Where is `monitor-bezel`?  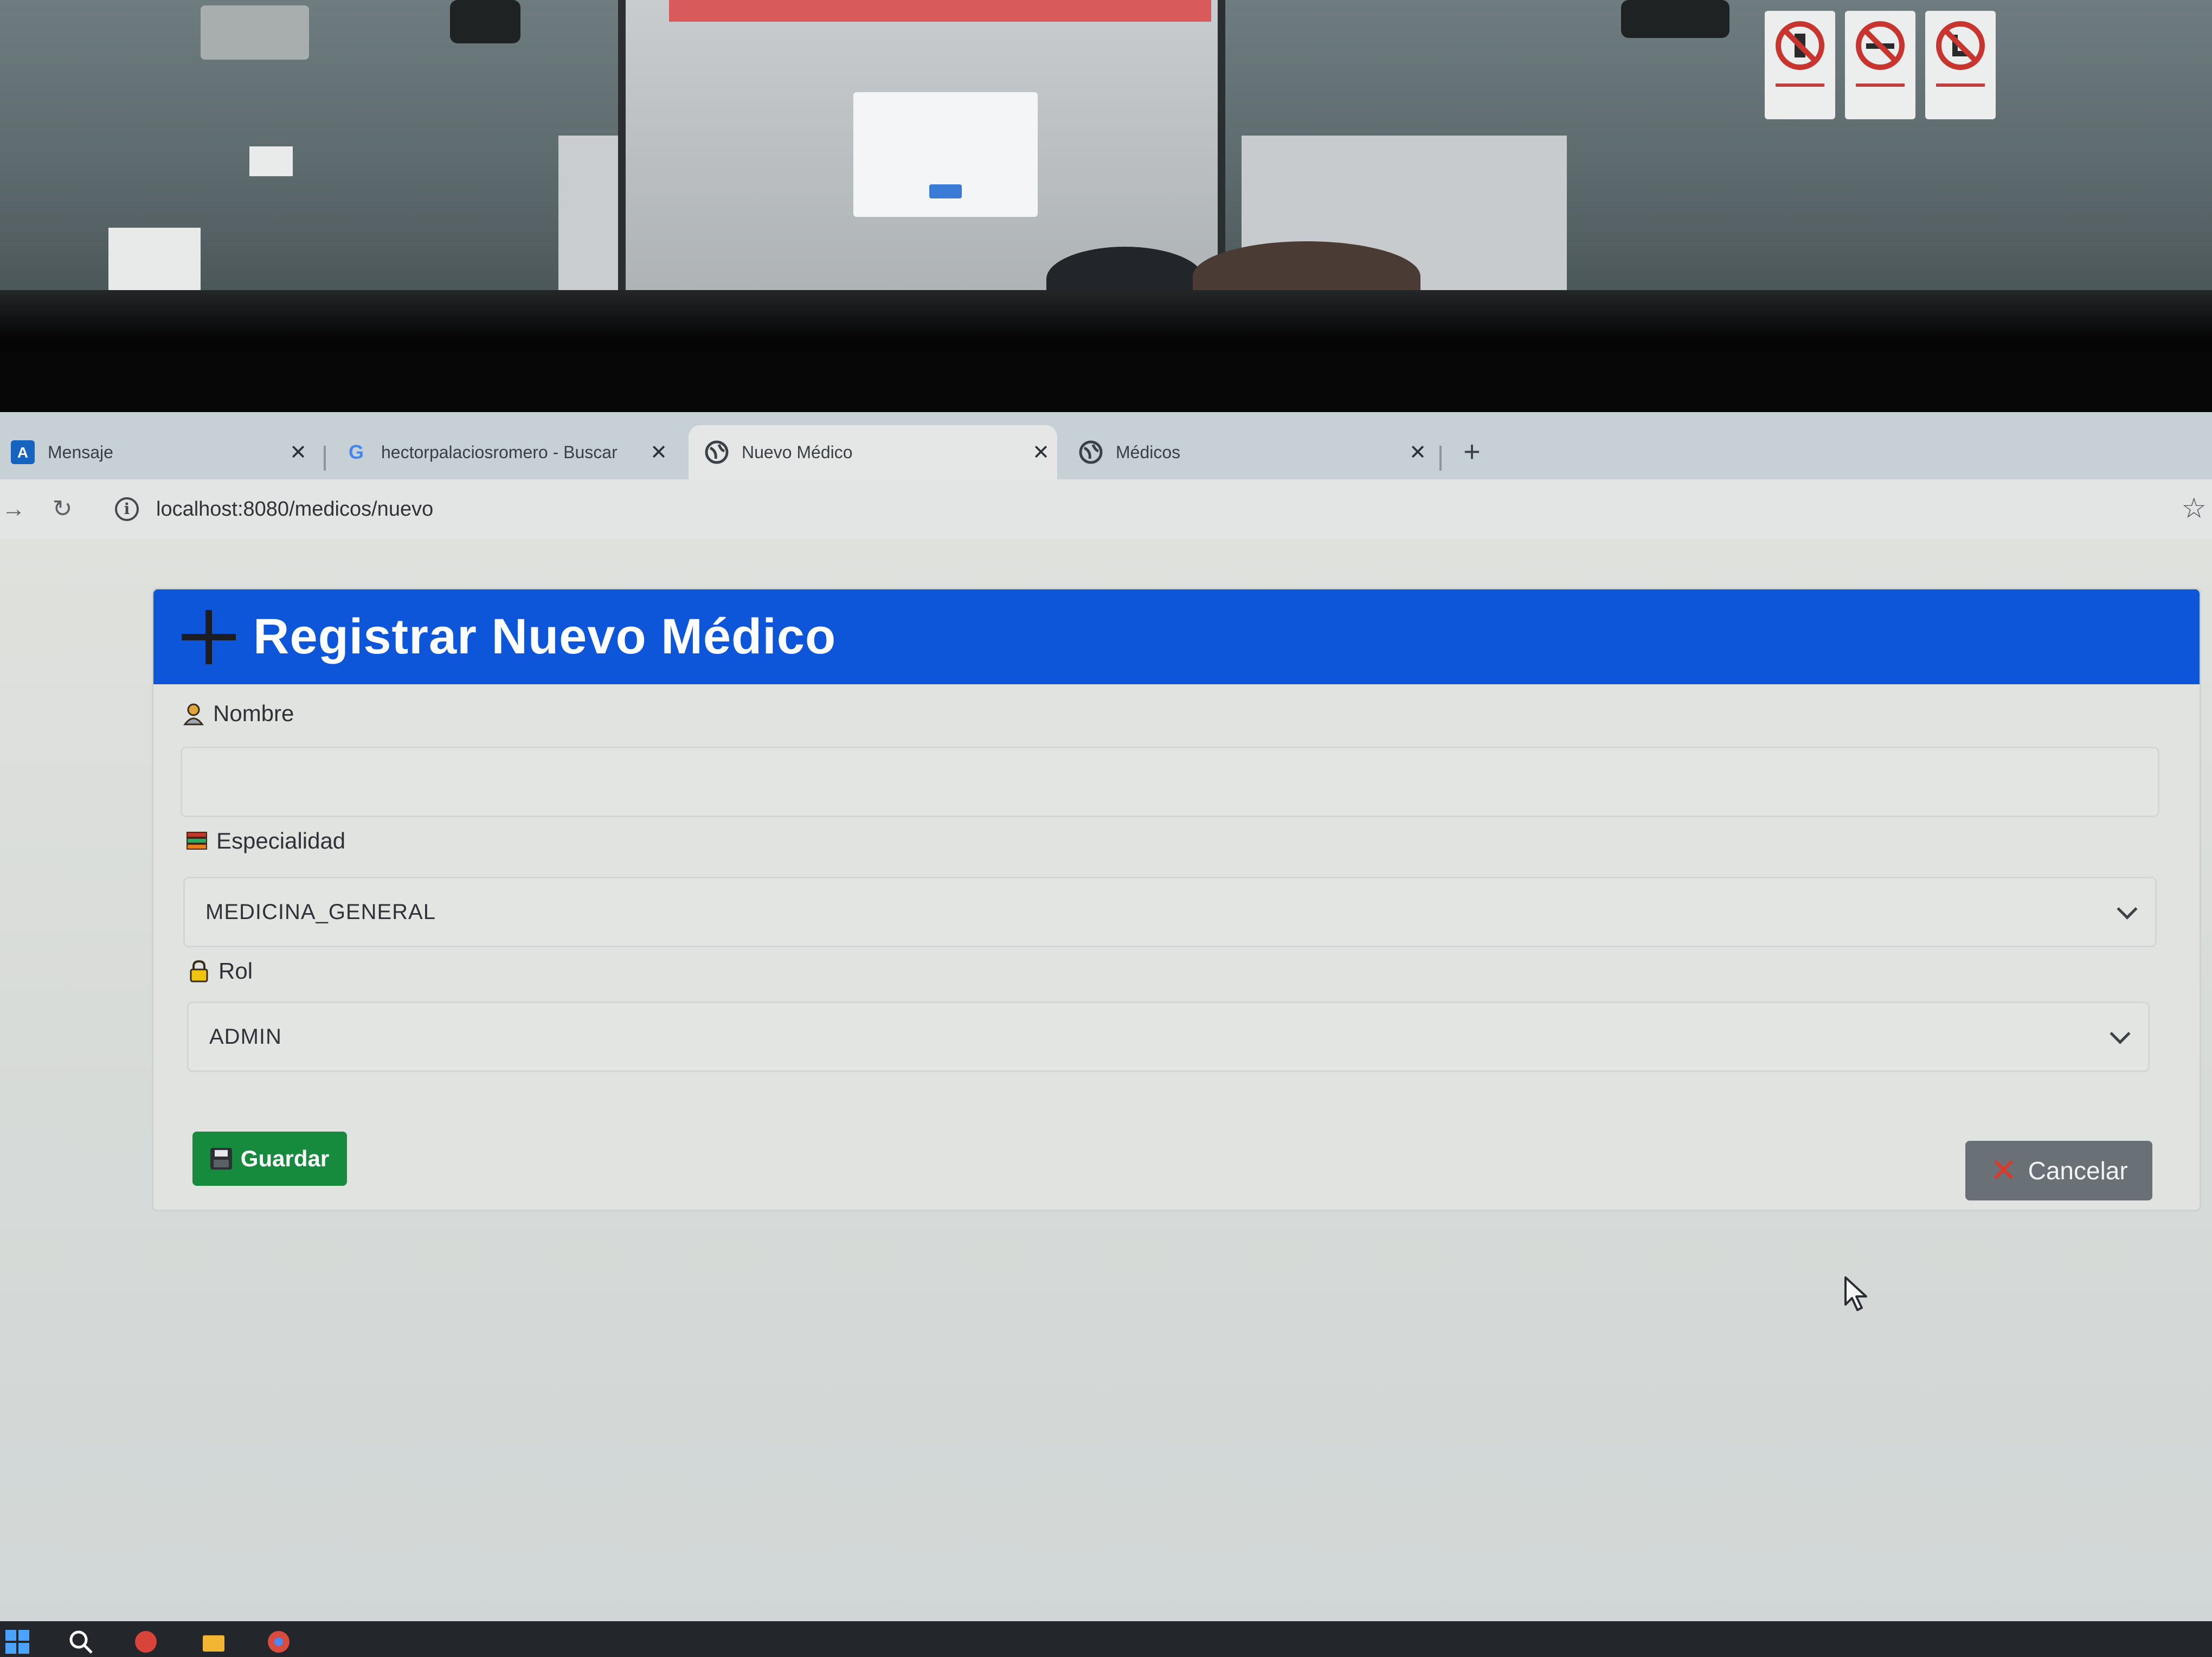
monitor-bezel is located at coordinates (1106, 352).